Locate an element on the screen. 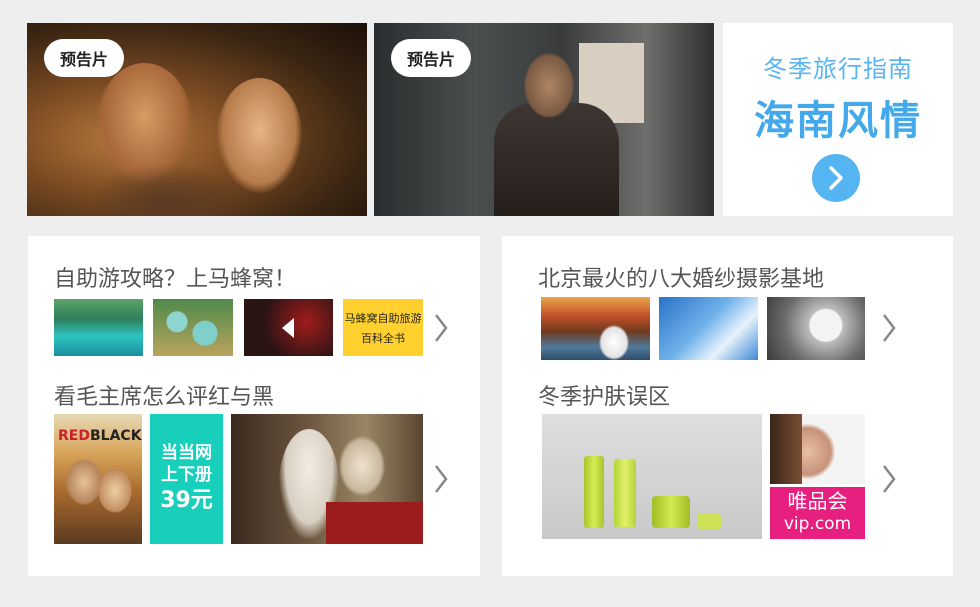 The width and height of the screenshot is (980, 607). mafengwo-guide-card: 马蜂窝自助旅游 百科全书 is located at coordinates (383, 327).